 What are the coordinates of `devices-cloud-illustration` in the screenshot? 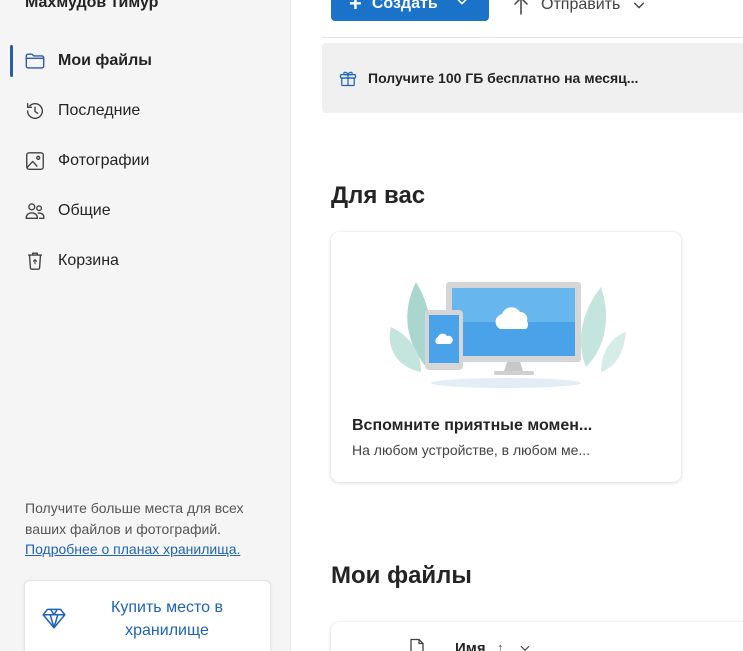 It's located at (507, 335).